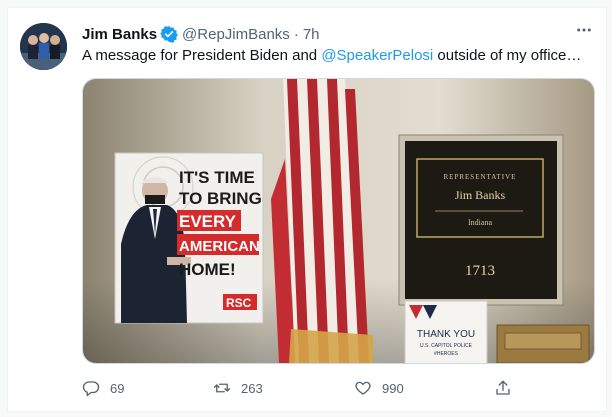 The width and height of the screenshot is (612, 417). I want to click on timestamp: 7h, so click(311, 34).